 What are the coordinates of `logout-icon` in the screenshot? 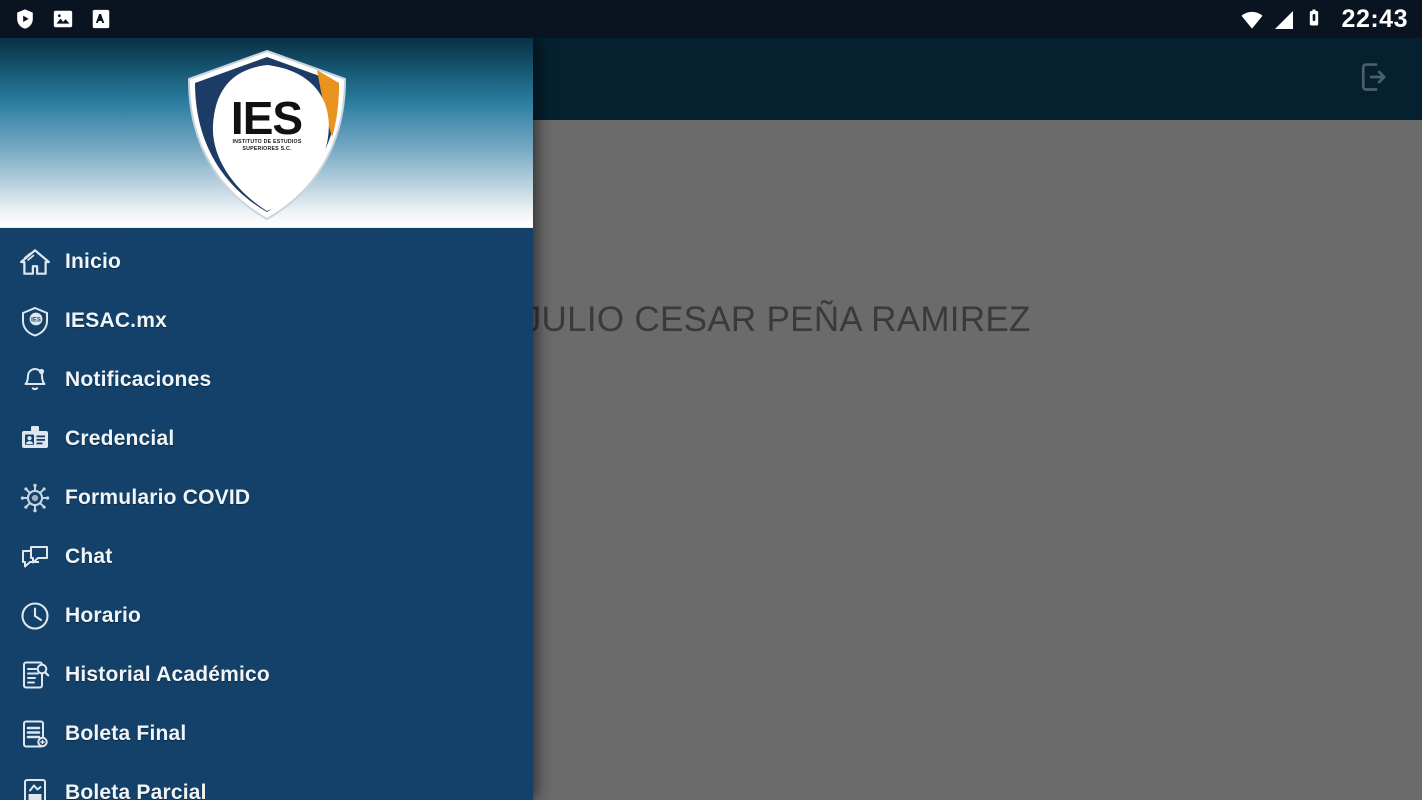 It's located at (1374, 79).